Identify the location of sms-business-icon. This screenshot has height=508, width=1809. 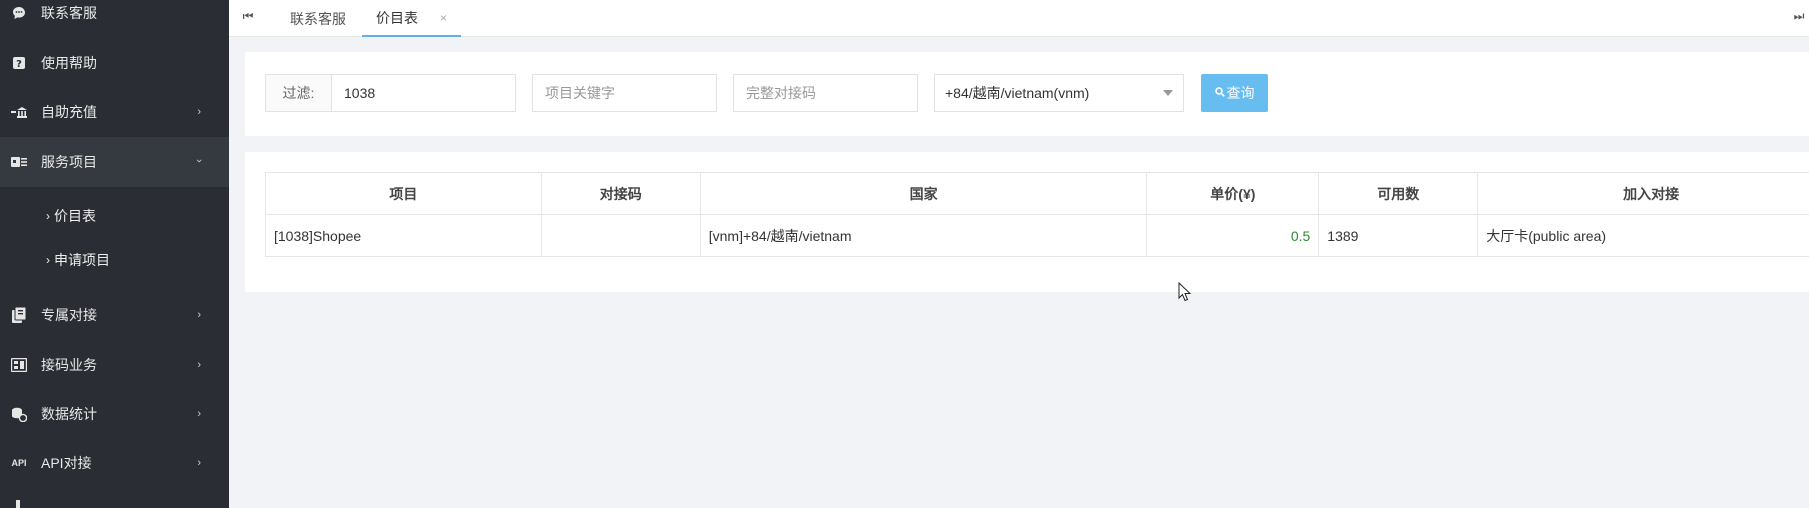
(19, 365).